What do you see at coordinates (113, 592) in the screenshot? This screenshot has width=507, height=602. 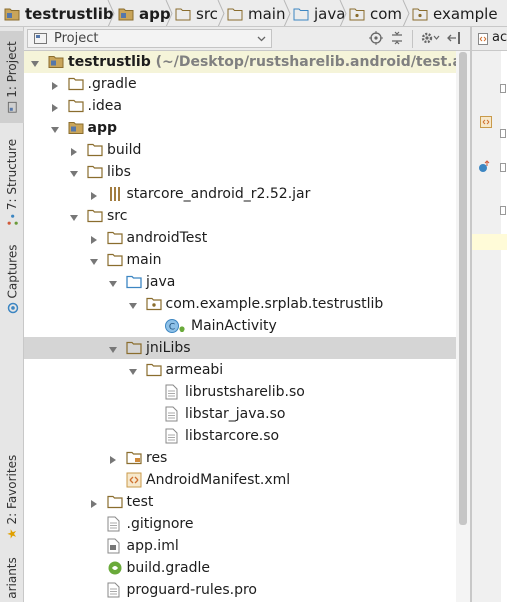 I see `file-icon` at bounding box center [113, 592].